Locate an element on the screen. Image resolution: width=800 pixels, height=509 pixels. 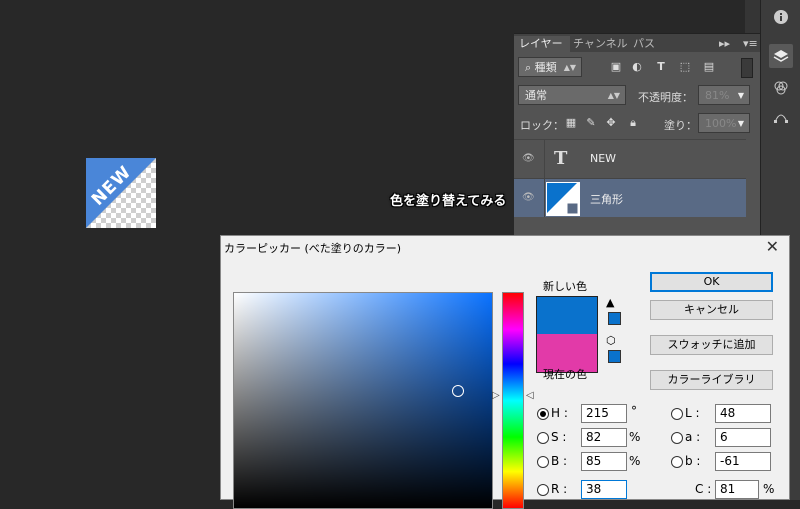
b-label: B : is located at coordinates (559, 461).